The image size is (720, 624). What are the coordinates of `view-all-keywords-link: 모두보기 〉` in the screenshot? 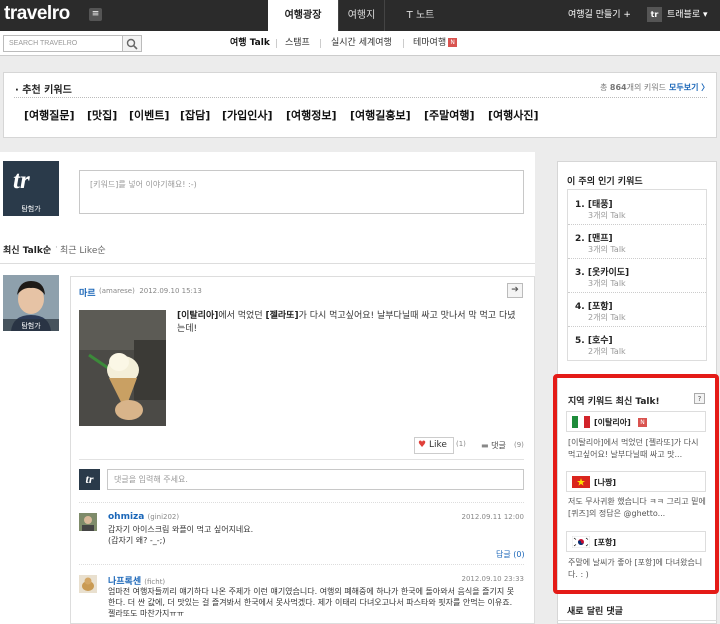 It's located at (689, 87).